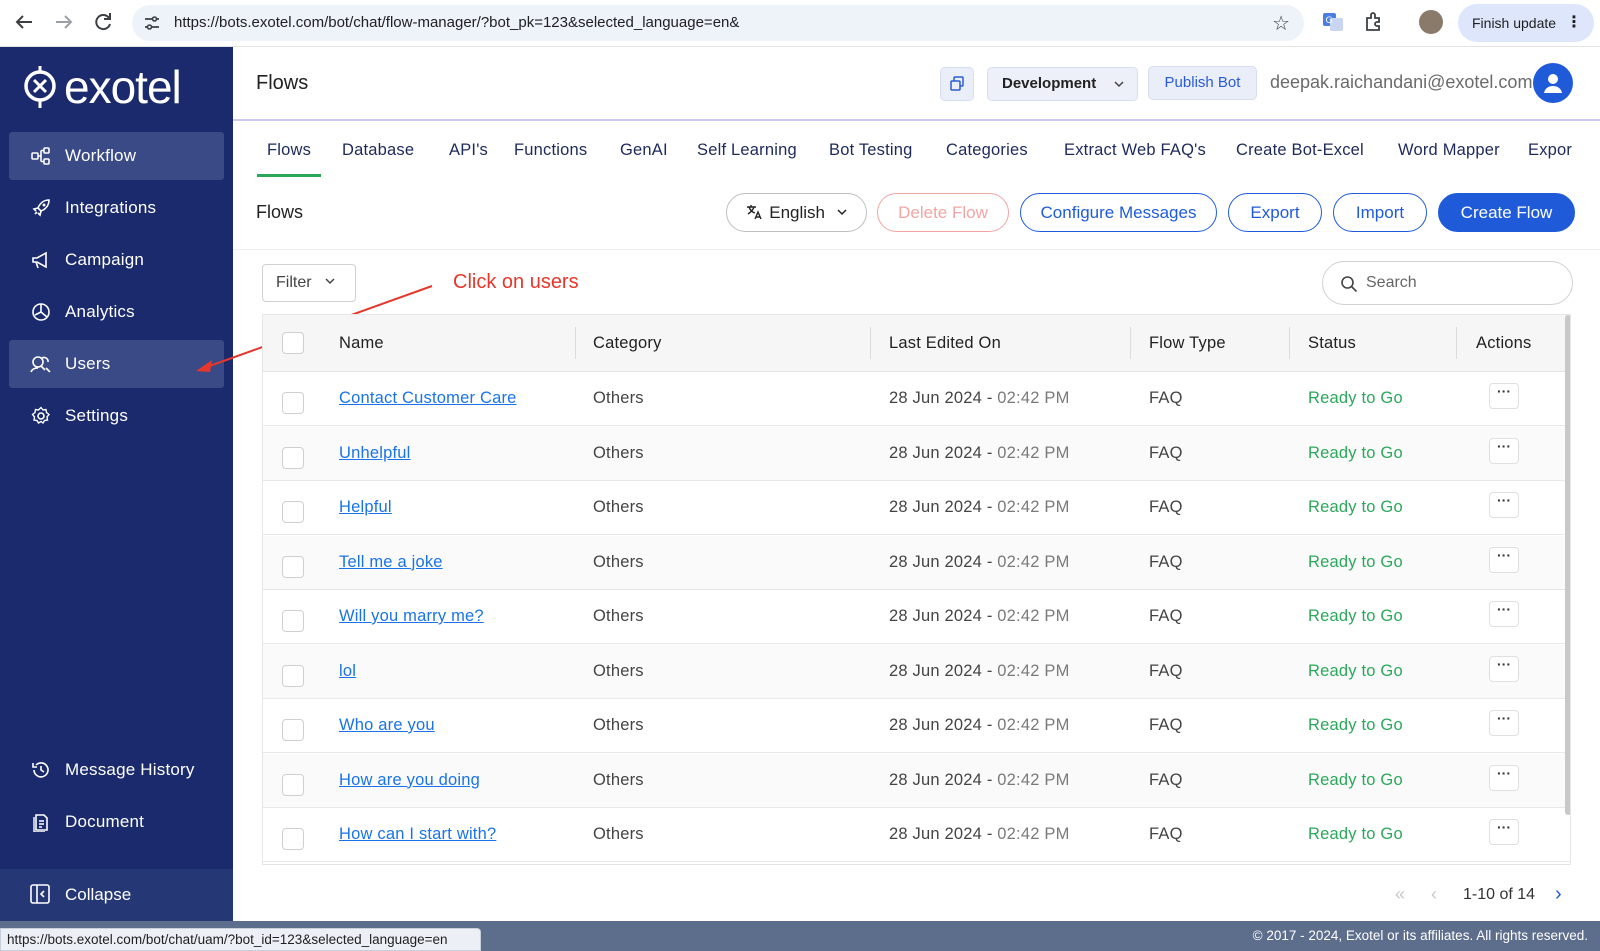 This screenshot has height=951, width=1600. Describe the element at coordinates (943, 212) in the screenshot. I see `delete-flow-button: Delete Flow` at that location.